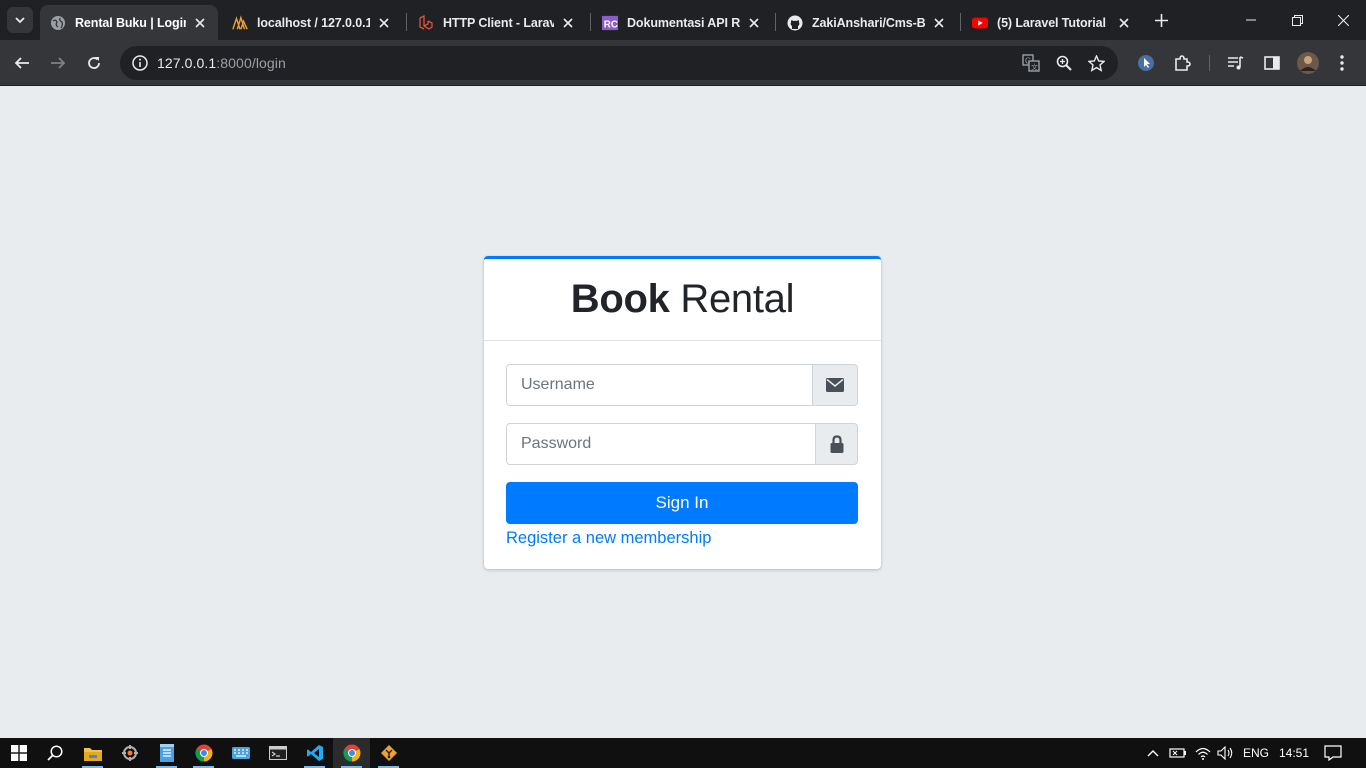 The width and height of the screenshot is (1366, 768). I want to click on tab-separator, so click(590, 22).